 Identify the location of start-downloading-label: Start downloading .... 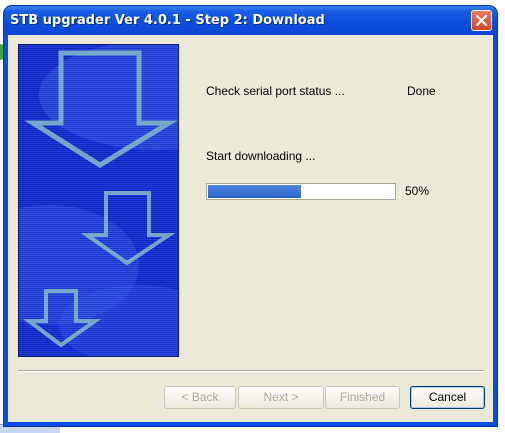
(261, 156).